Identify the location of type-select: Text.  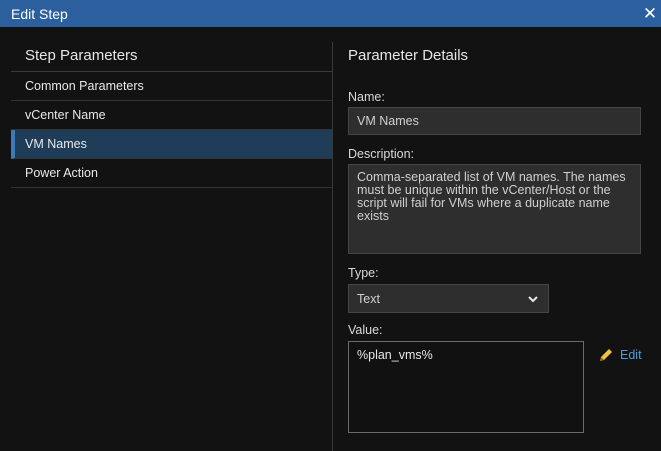
(448, 298).